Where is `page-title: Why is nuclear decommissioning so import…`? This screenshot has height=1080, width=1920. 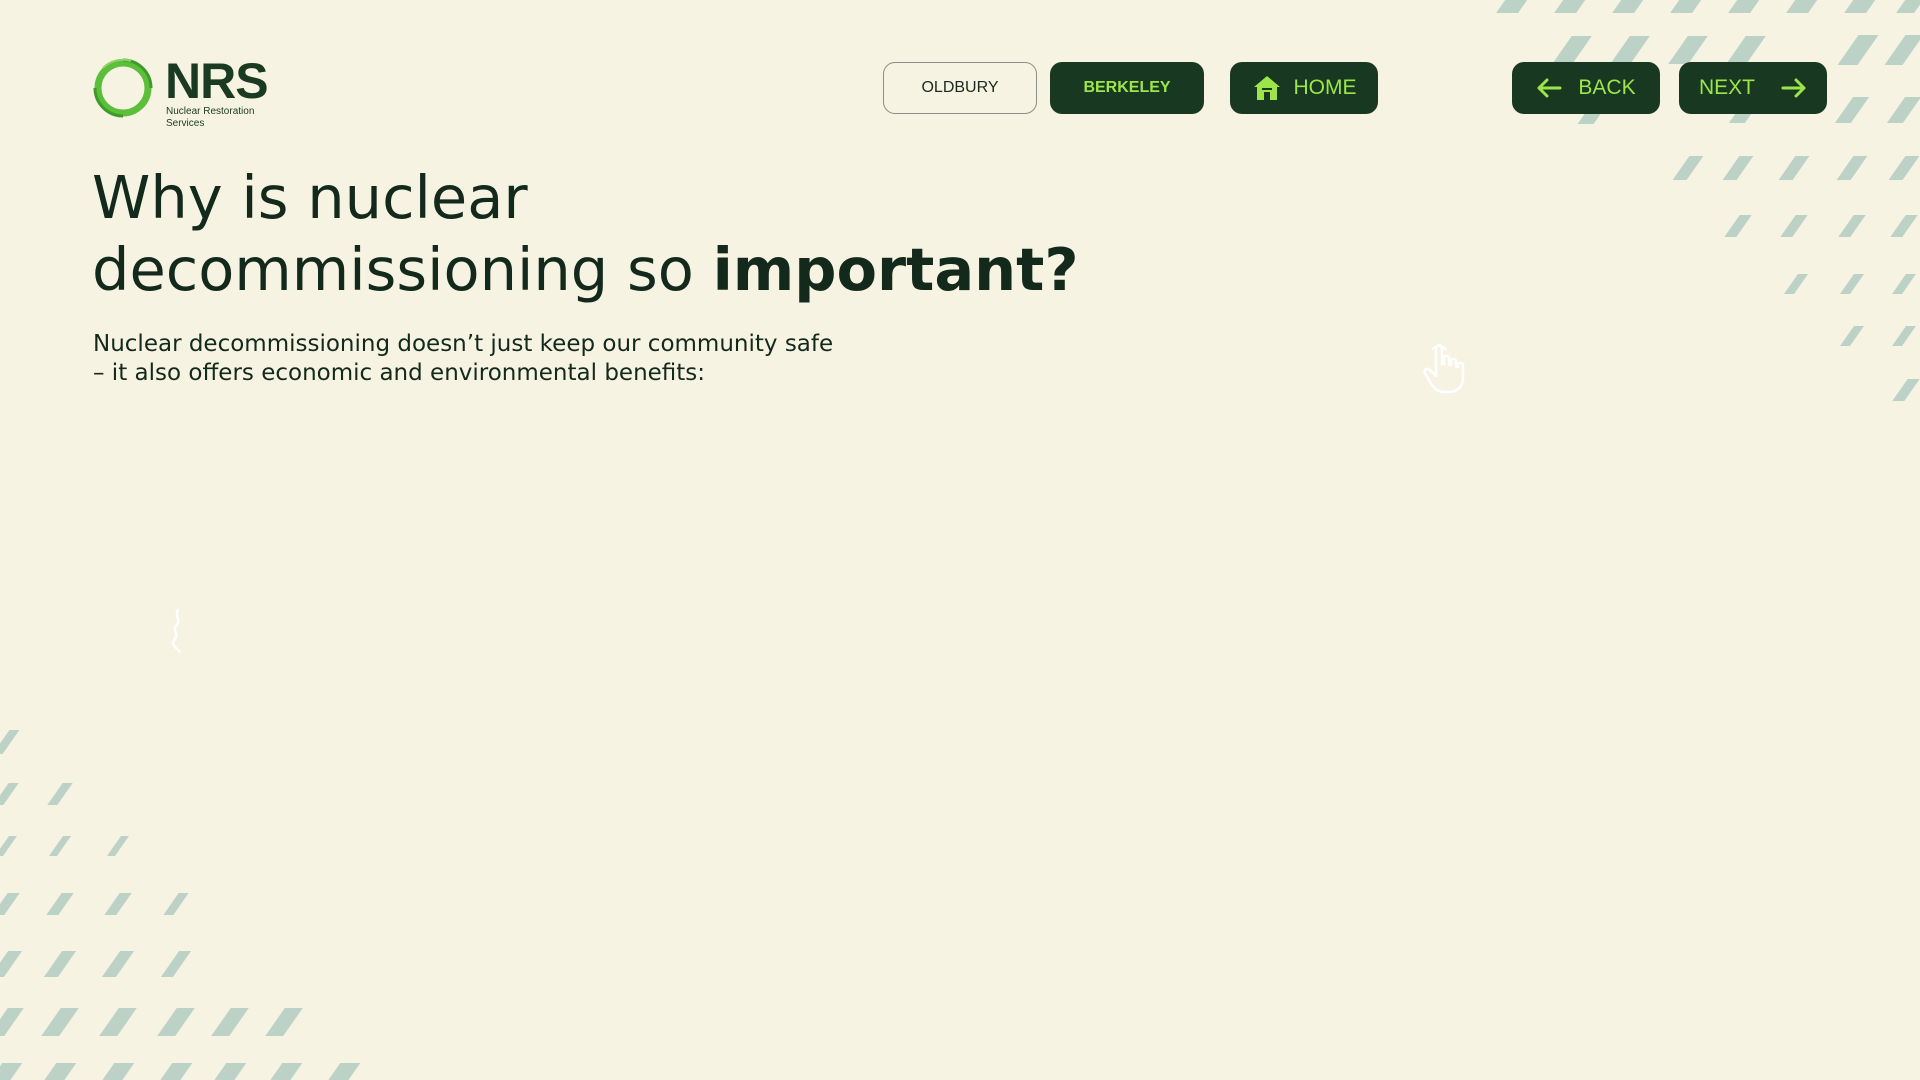
page-title: Why is nuclear decommissioning so import… is located at coordinates (585, 234).